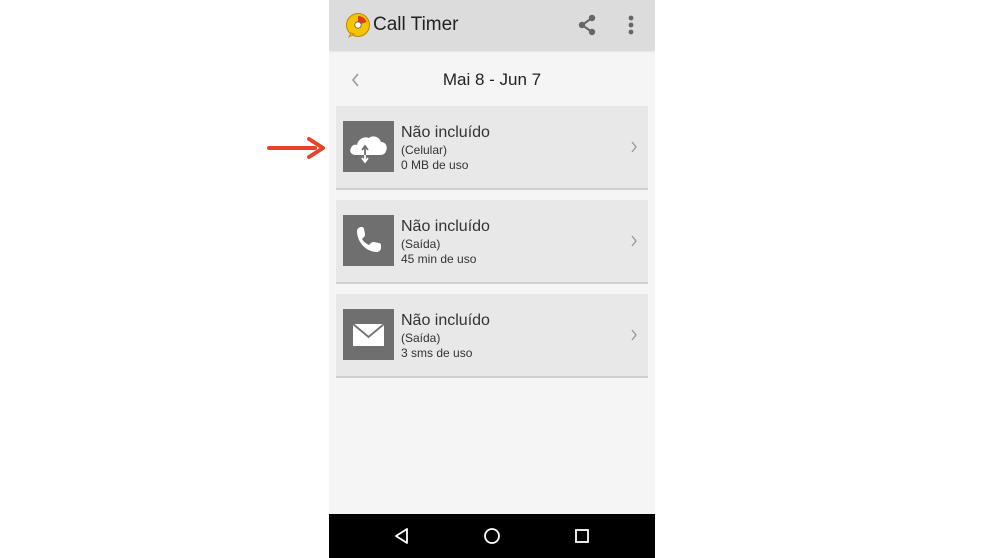  I want to click on overflow-menu-icon, so click(631, 25).